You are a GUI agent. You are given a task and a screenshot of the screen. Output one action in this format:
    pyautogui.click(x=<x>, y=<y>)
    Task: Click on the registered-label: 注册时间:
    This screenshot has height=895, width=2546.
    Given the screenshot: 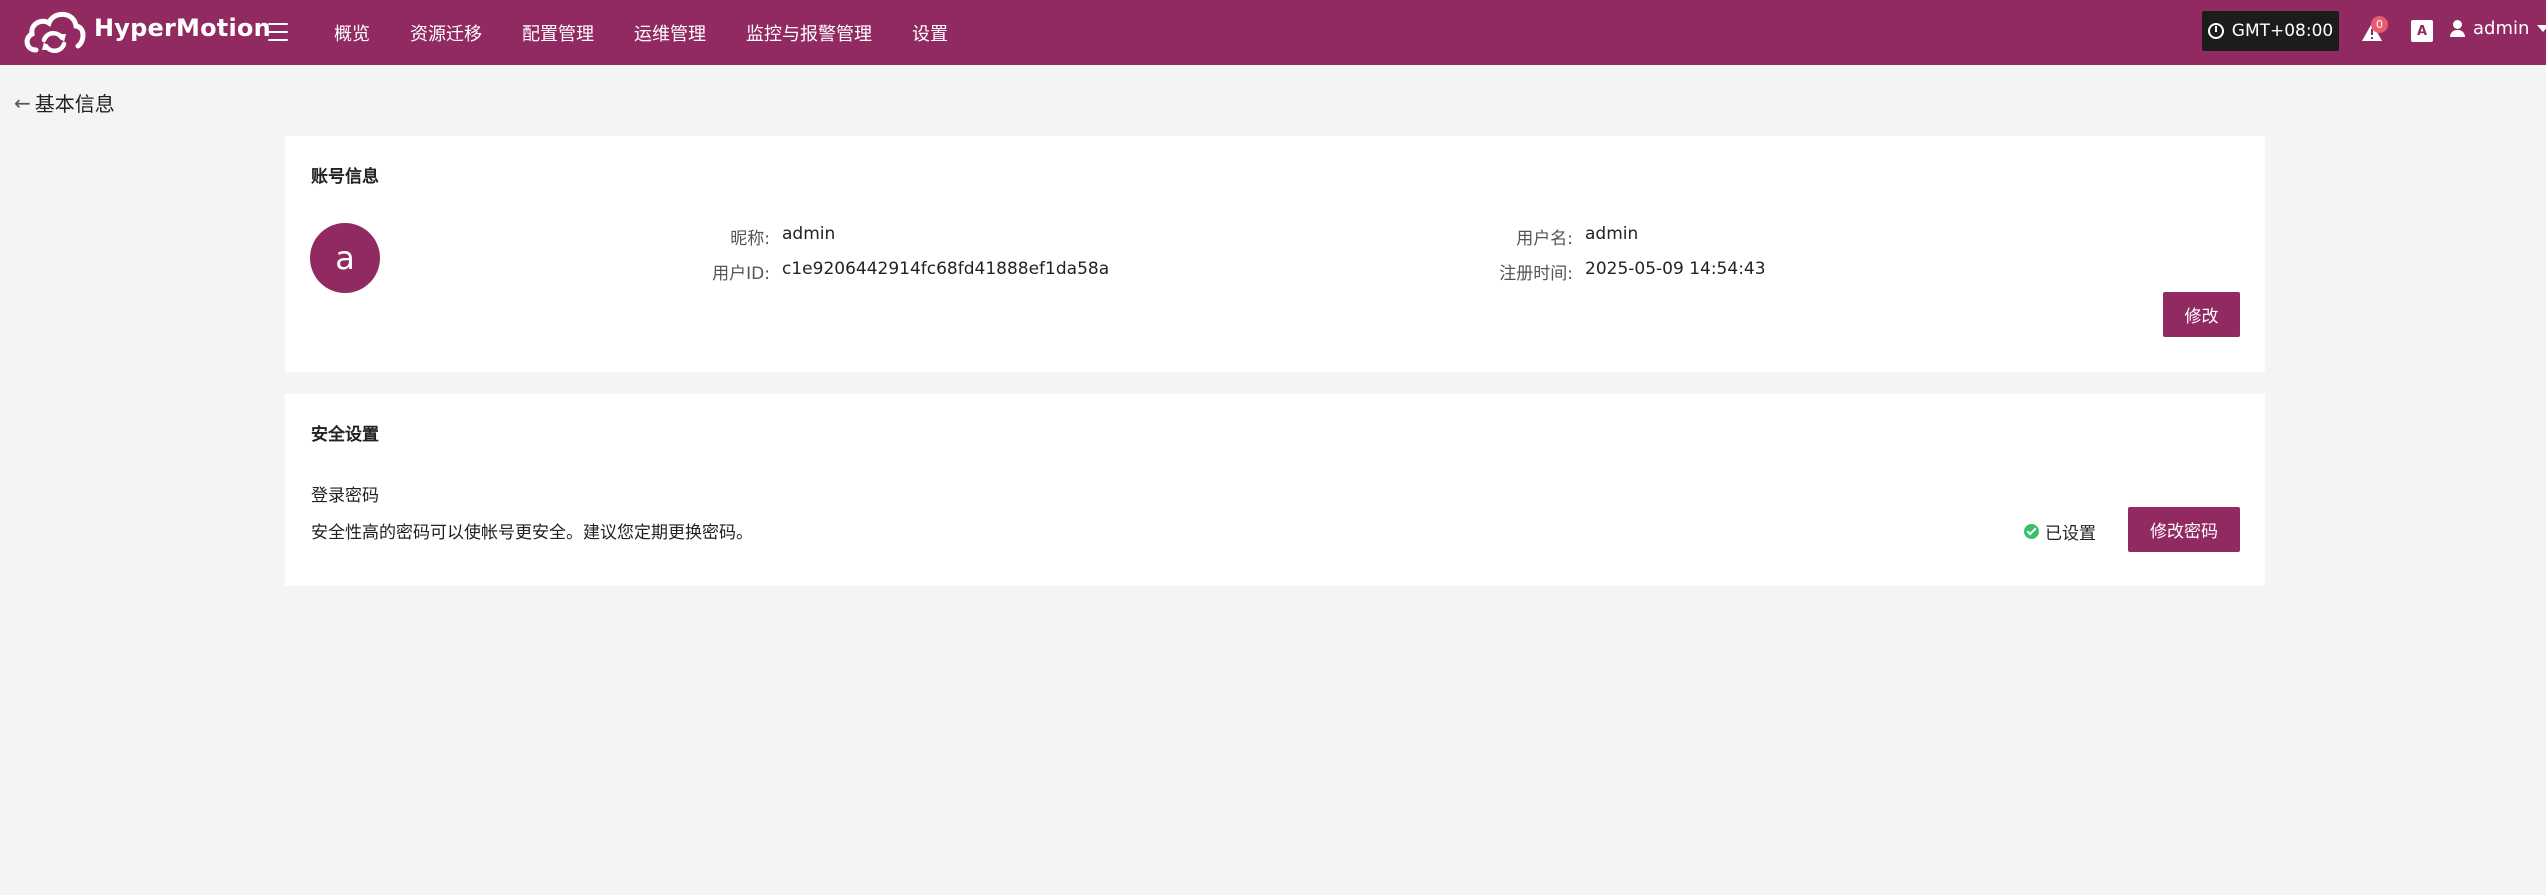 What is the action you would take?
    pyautogui.click(x=1536, y=274)
    